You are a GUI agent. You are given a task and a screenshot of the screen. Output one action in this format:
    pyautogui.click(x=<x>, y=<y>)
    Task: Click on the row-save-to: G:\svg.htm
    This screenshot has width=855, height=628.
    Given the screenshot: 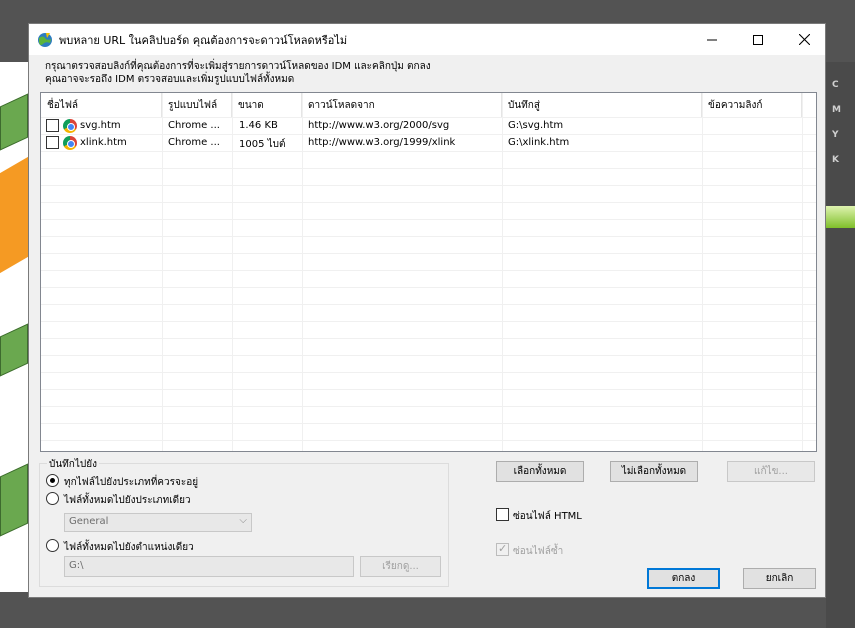 What is the action you would take?
    pyautogui.click(x=536, y=125)
    